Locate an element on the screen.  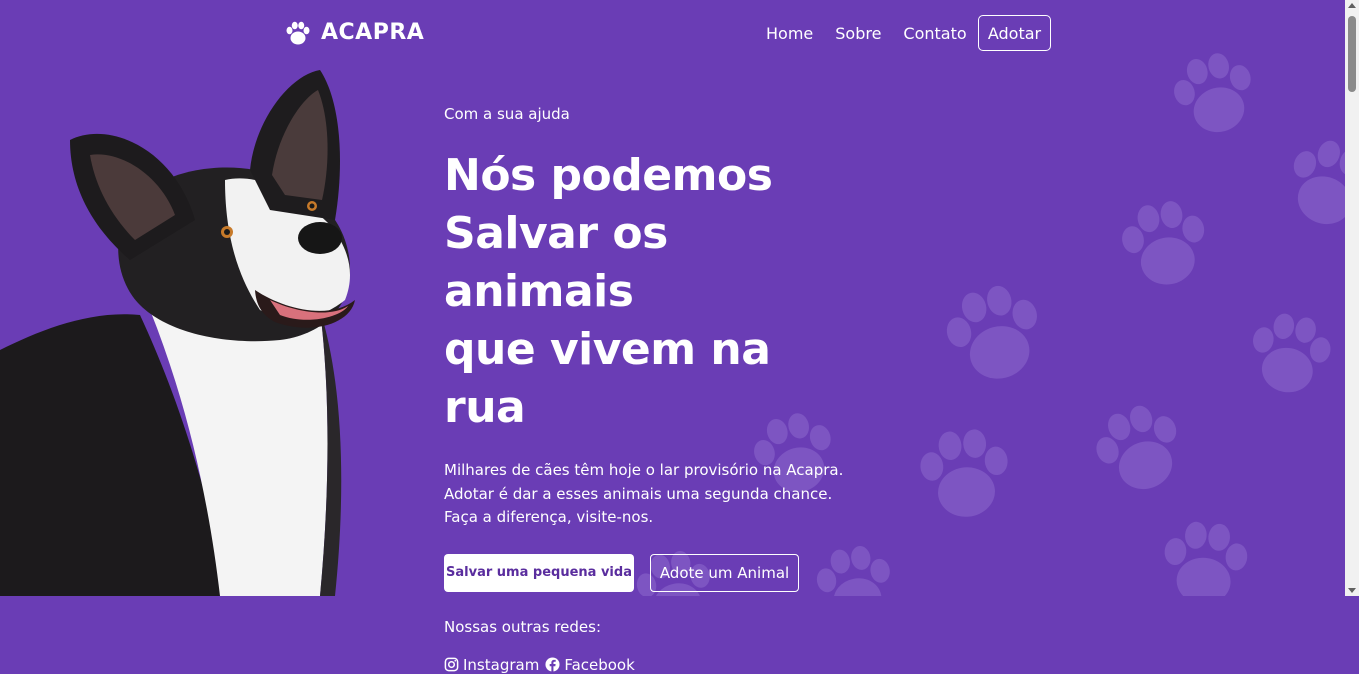
scroll-down-arrow-icon is located at coordinates (1352, 590).